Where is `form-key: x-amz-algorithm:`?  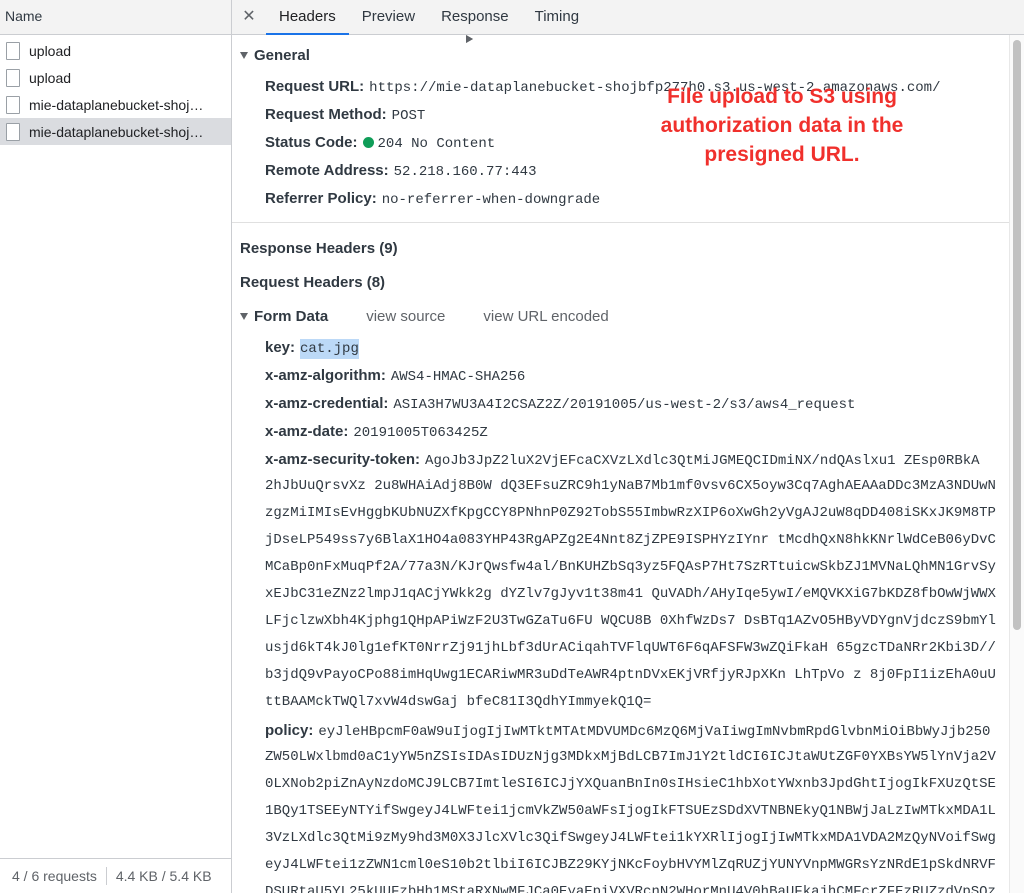
form-key: x-amz-algorithm: is located at coordinates (325, 375).